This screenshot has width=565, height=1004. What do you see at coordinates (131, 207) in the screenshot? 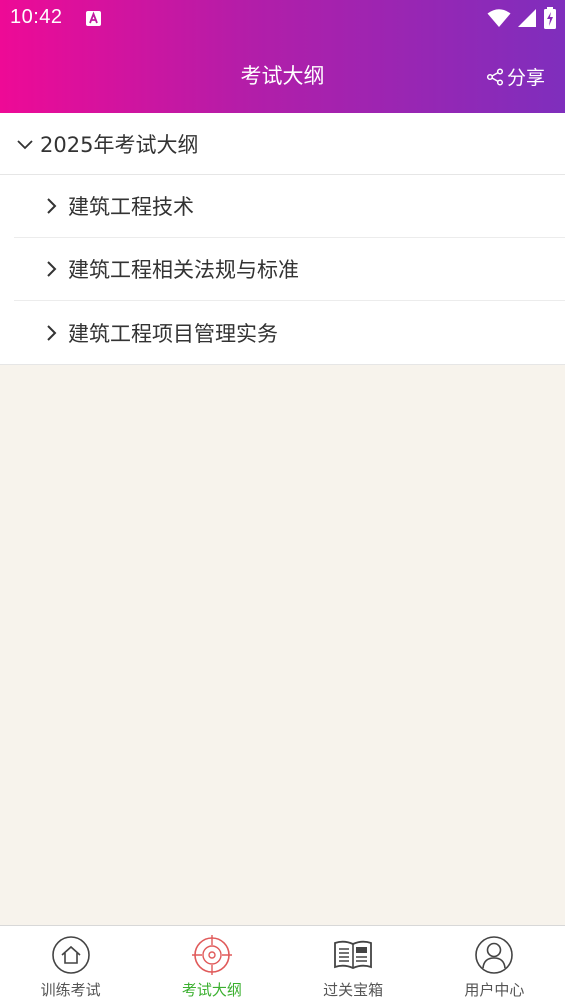
I see `outline-item-label: 建筑工程技术` at bounding box center [131, 207].